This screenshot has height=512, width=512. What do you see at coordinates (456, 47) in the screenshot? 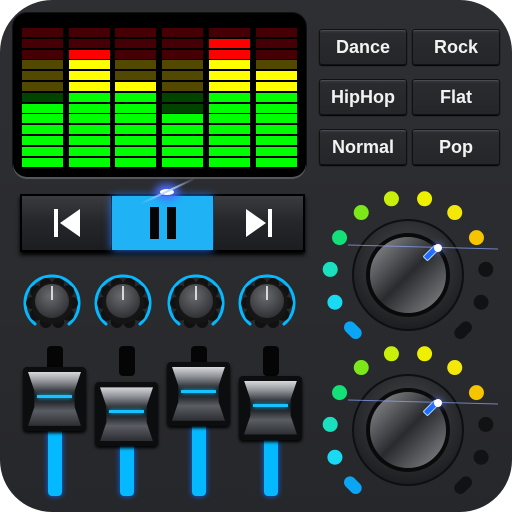
I see `preset-rock-button: Rock` at bounding box center [456, 47].